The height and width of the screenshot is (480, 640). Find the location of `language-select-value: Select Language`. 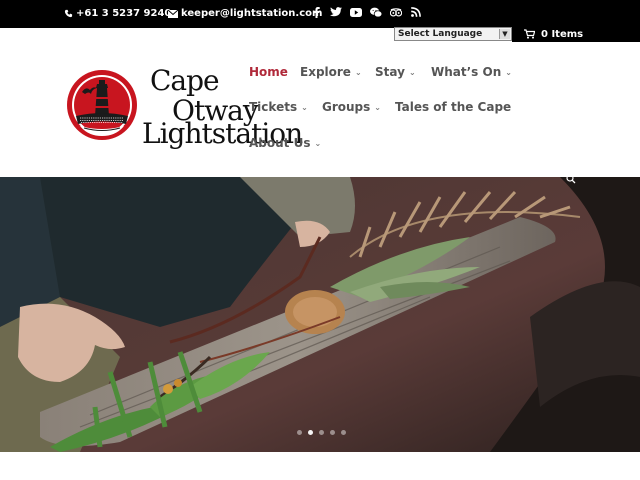

language-select-value: Select Language is located at coordinates (440, 34).